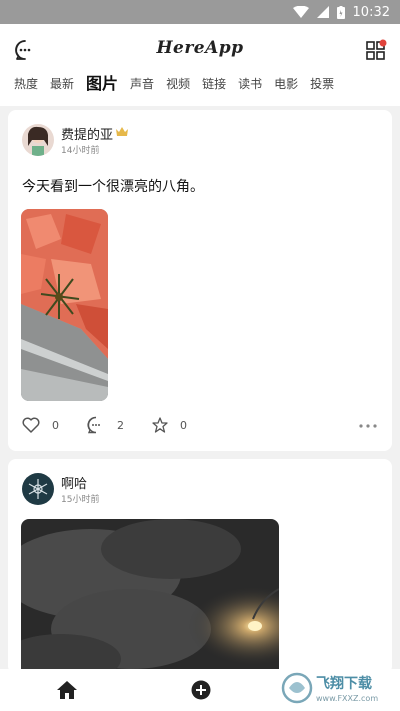 The image size is (400, 711). What do you see at coordinates (200, 65) in the screenshot?
I see `app-header: HereApp 热度 最新 图片 声音 视频 链接 读书 电影 投票` at bounding box center [200, 65].